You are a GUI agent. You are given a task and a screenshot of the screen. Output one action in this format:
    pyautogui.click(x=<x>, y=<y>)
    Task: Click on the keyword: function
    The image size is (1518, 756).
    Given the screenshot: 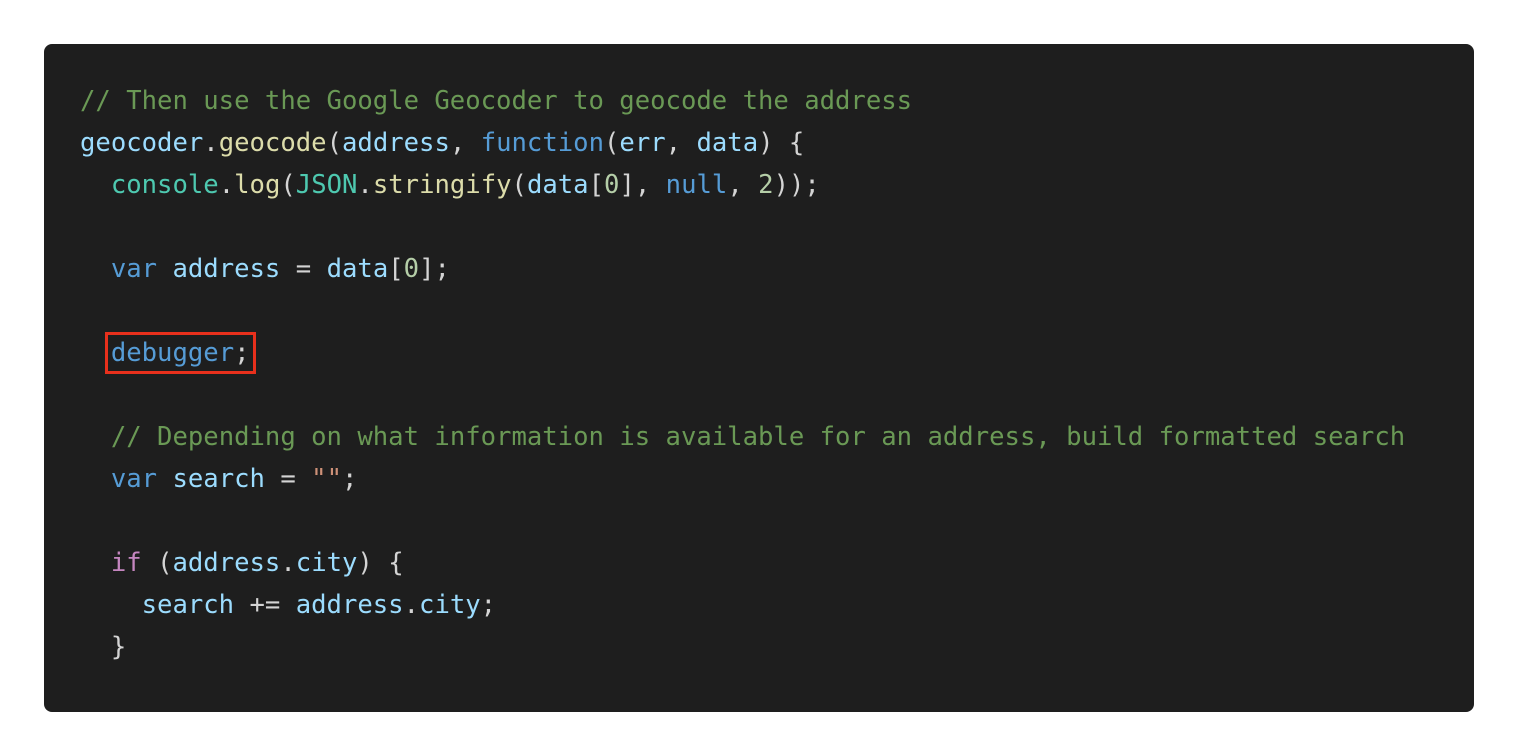 What is the action you would take?
    pyautogui.click(x=542, y=143)
    